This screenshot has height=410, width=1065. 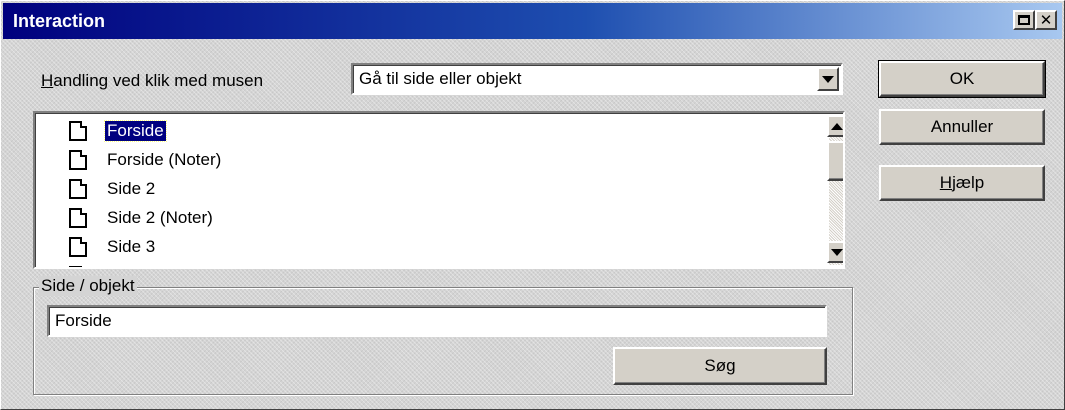 I want to click on chevron-up-icon, so click(x=837, y=126).